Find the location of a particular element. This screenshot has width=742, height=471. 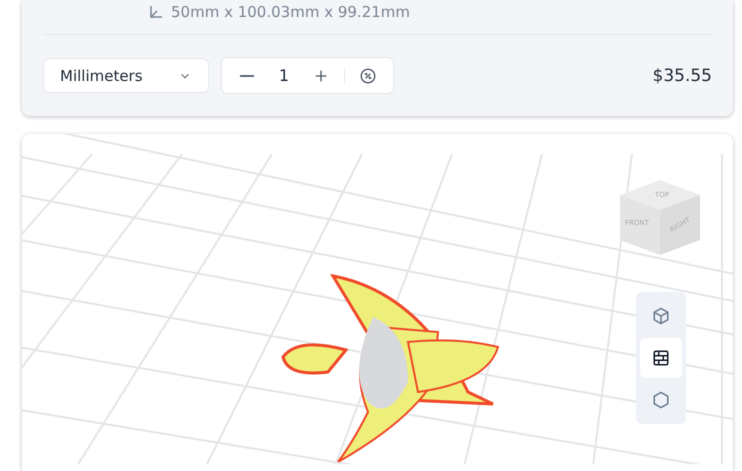

grid-icon is located at coordinates (661, 358).